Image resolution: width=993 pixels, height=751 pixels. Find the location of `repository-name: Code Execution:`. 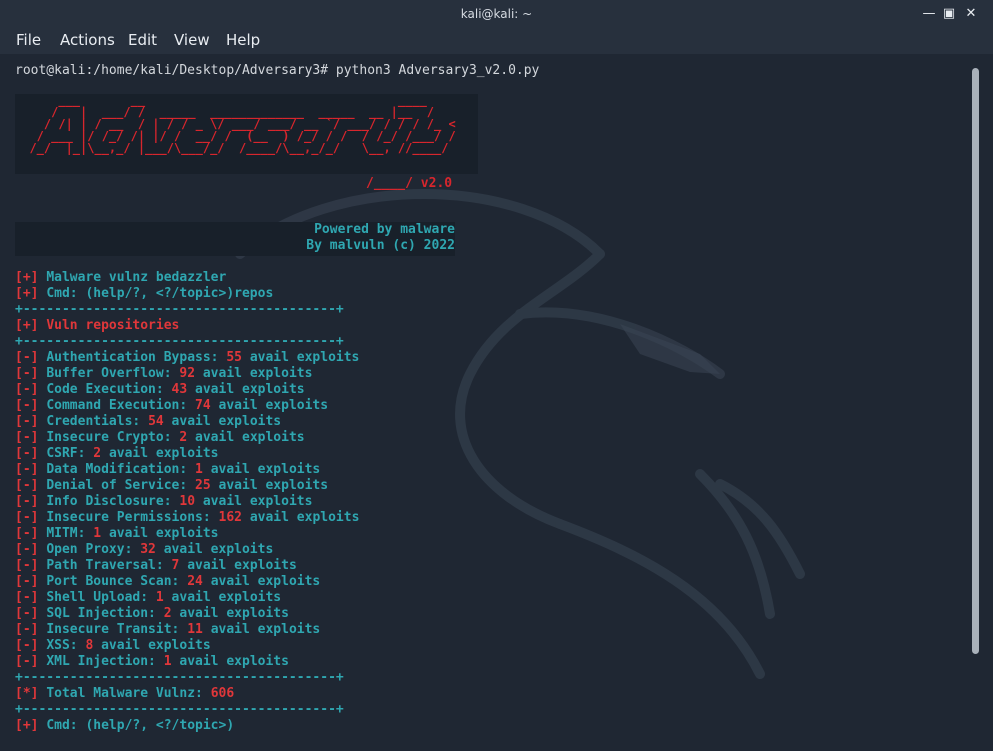

repository-name: Code Execution: is located at coordinates (105, 389).